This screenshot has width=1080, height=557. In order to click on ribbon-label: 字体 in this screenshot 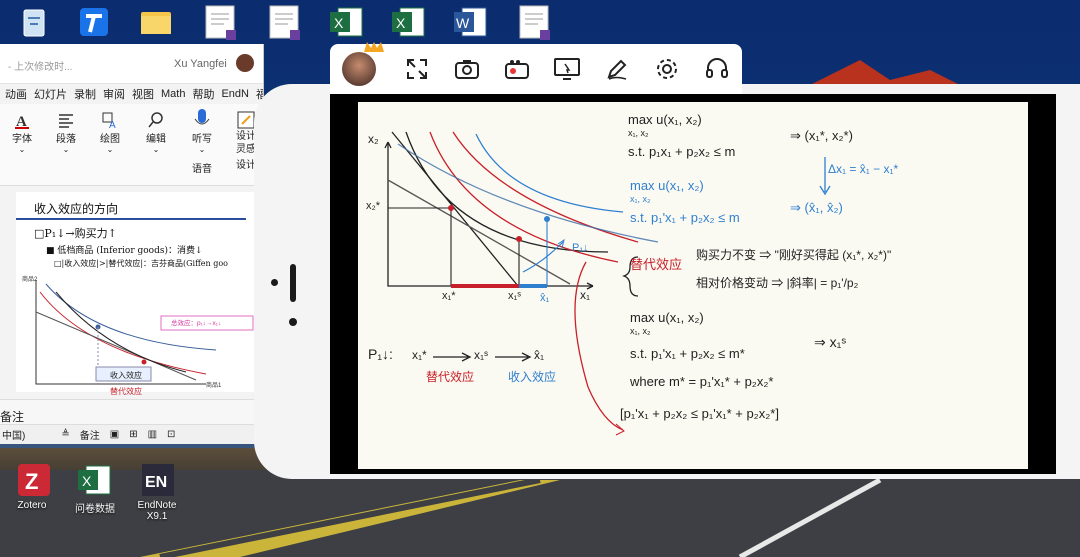, I will do `click(22, 139)`.